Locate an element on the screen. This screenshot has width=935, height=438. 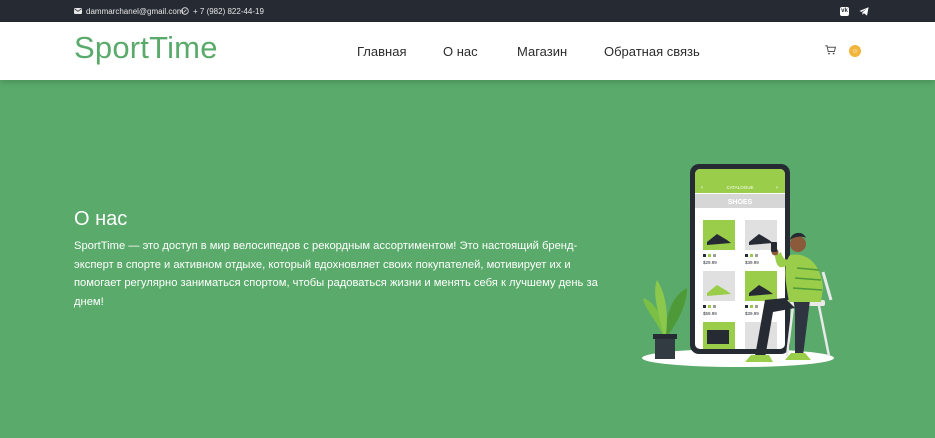
social-links: vk is located at coordinates (854, 11).